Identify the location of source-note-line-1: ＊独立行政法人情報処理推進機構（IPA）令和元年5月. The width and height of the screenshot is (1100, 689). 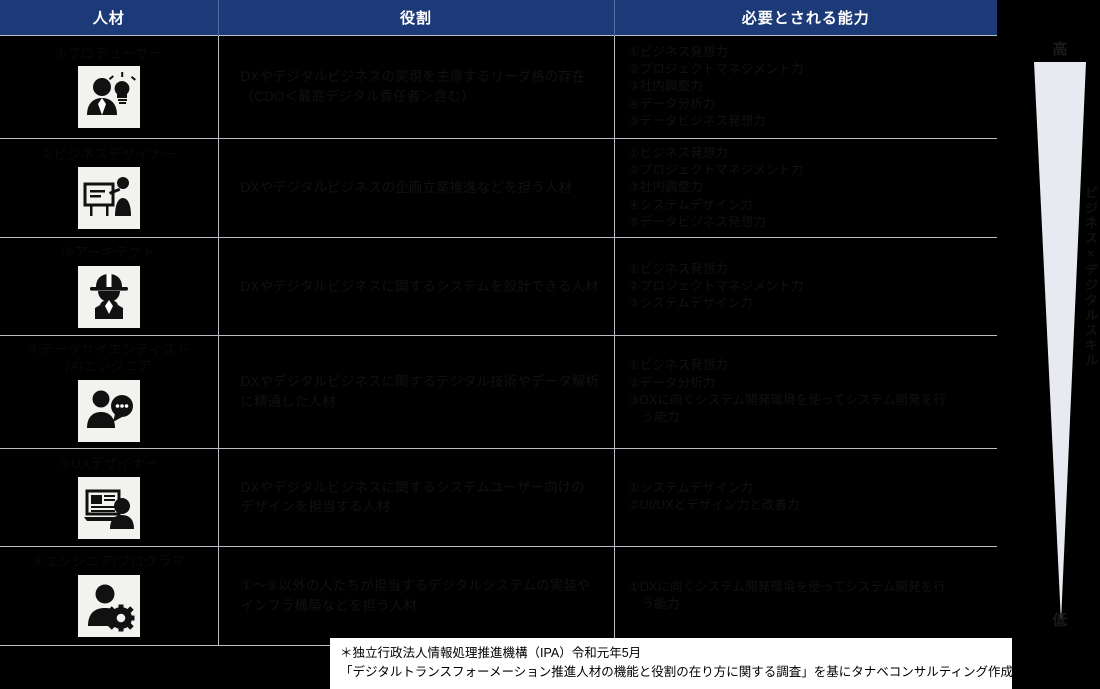
(491, 653).